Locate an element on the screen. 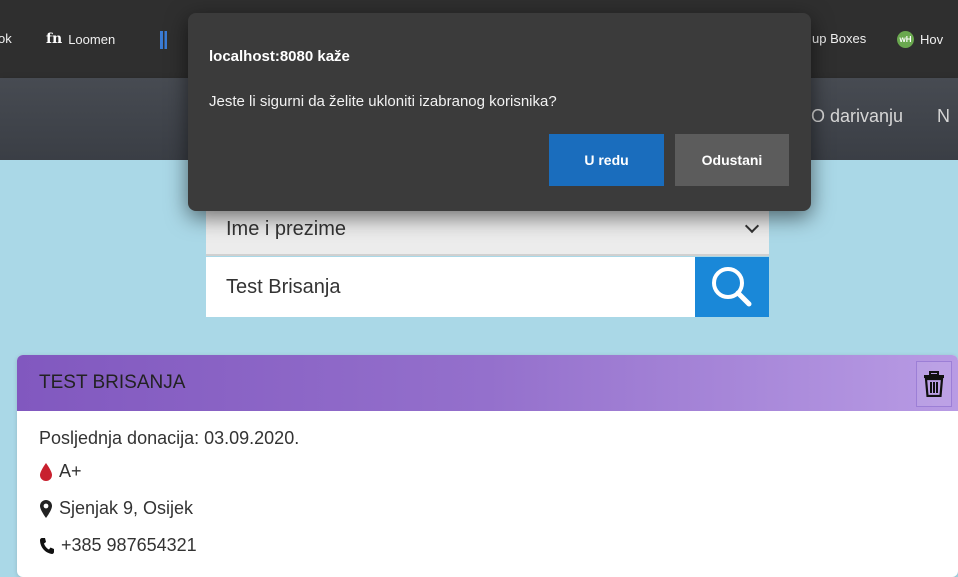 The image size is (958, 577). card-header: TEST BRISANJA is located at coordinates (487, 383).